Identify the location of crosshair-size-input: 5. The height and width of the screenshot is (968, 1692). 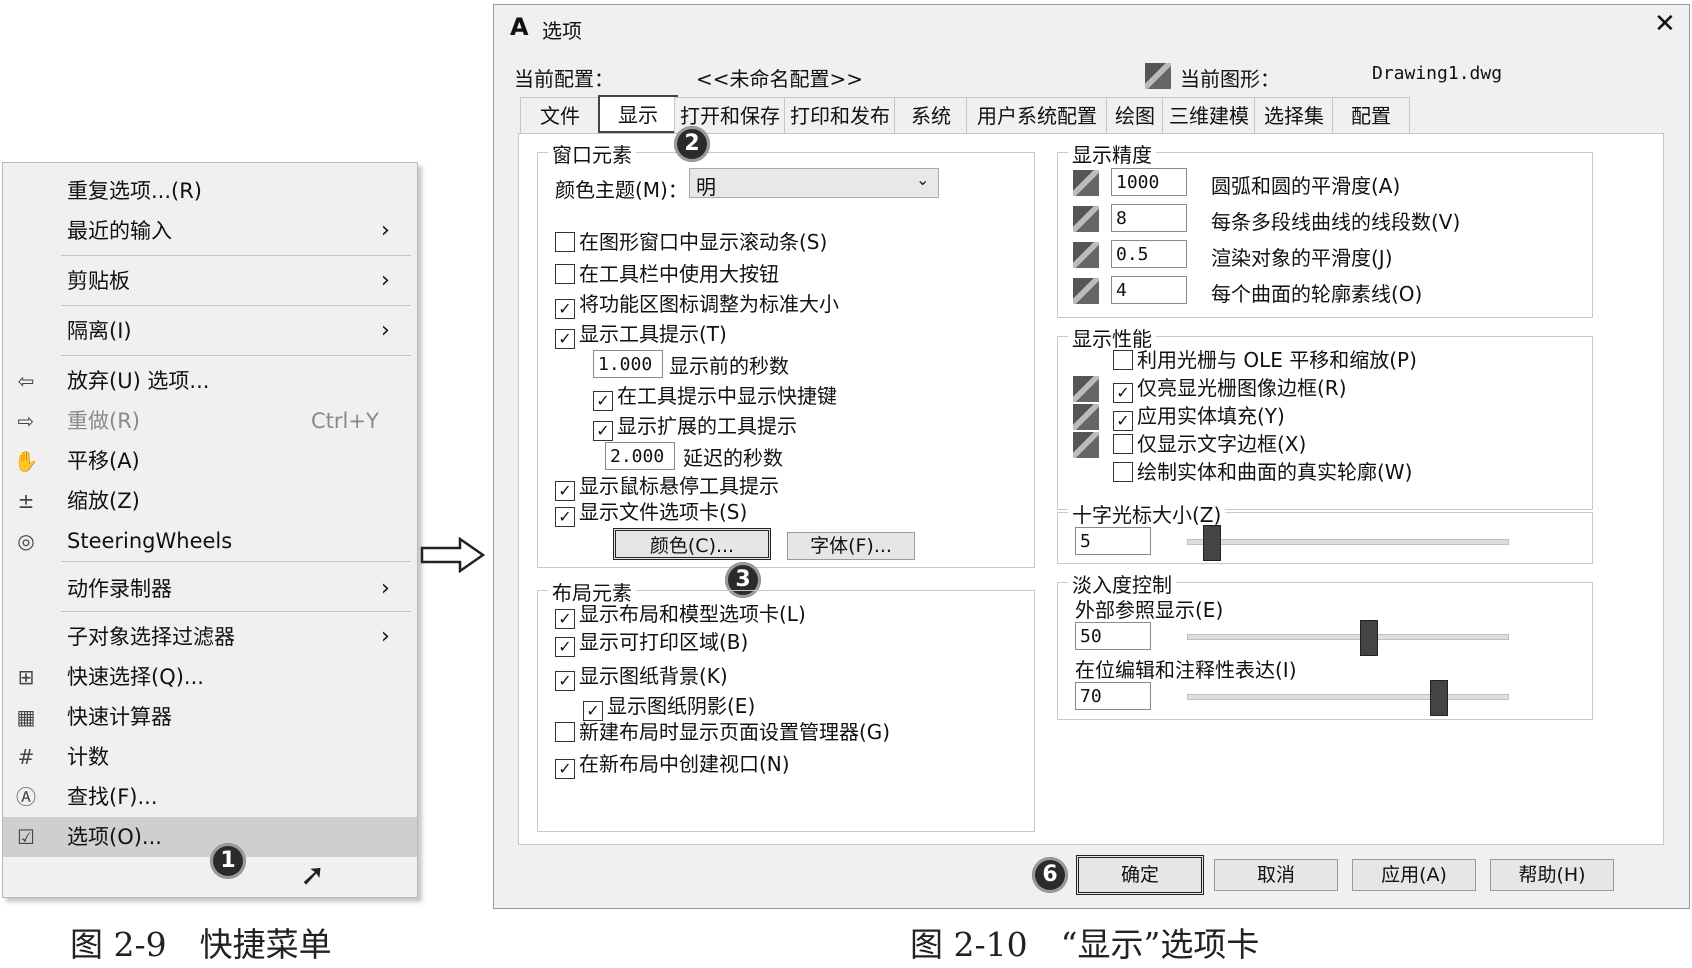
(1113, 541).